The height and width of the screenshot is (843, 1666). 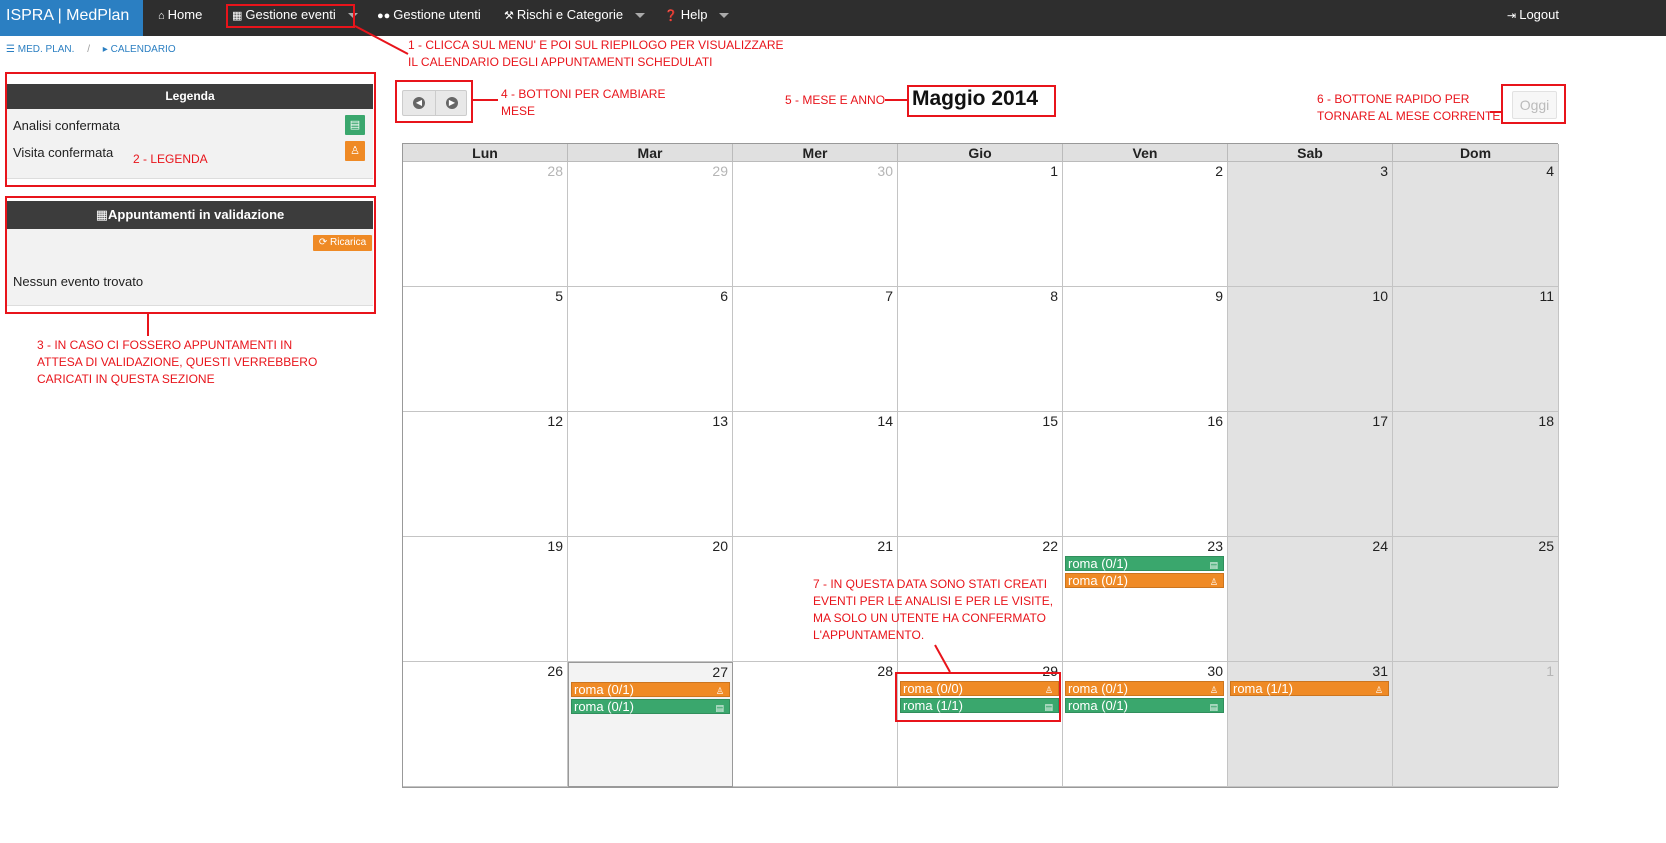 I want to click on annotation-4: 4 - BOTTONI PER CAMBIARE MESE, so click(x=583, y=102).